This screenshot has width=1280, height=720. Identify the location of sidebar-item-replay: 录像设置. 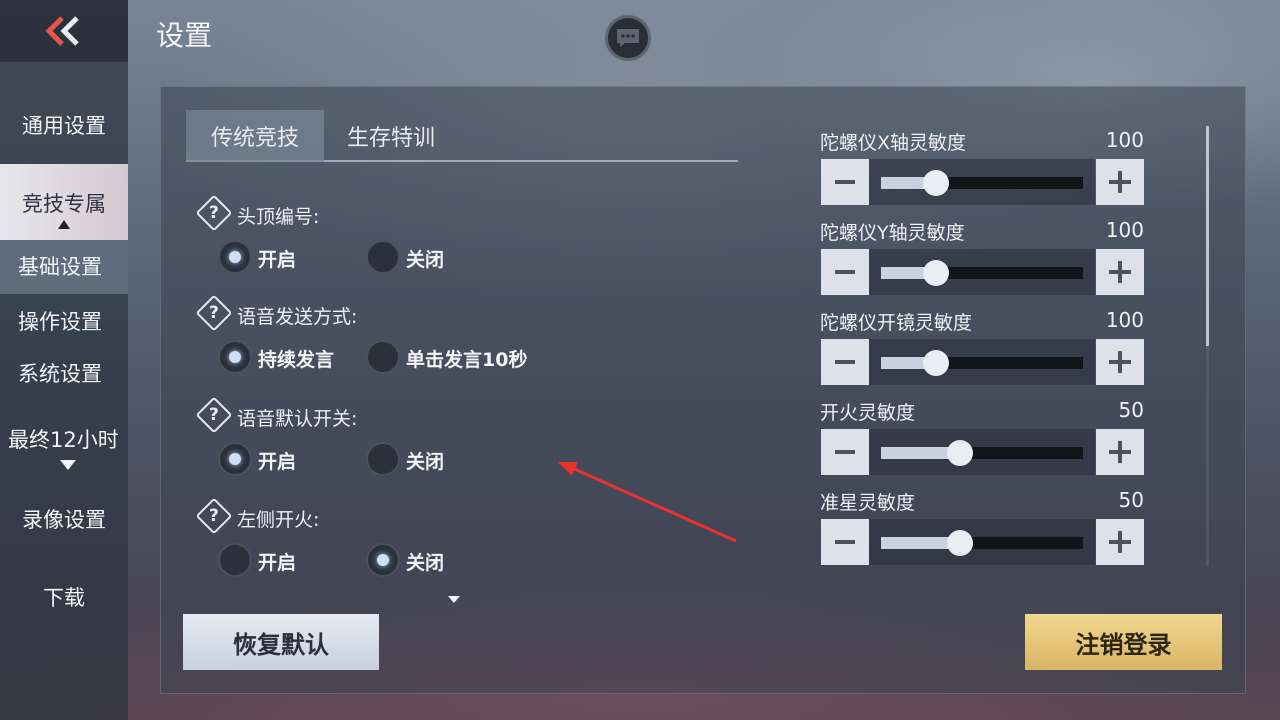
(64, 519).